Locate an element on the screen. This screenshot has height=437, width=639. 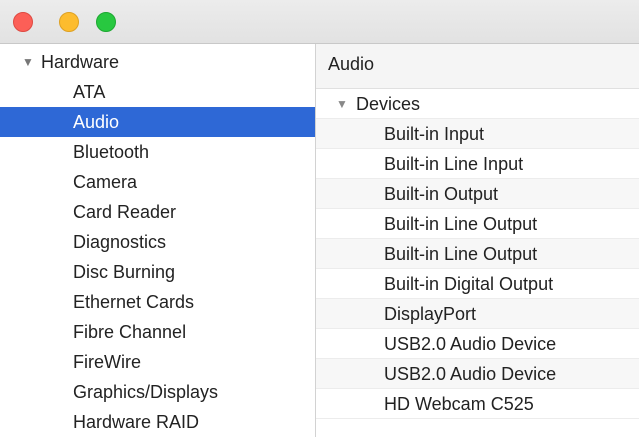
sidebar-group-hardware: ▼ Hardware is located at coordinates (157, 62).